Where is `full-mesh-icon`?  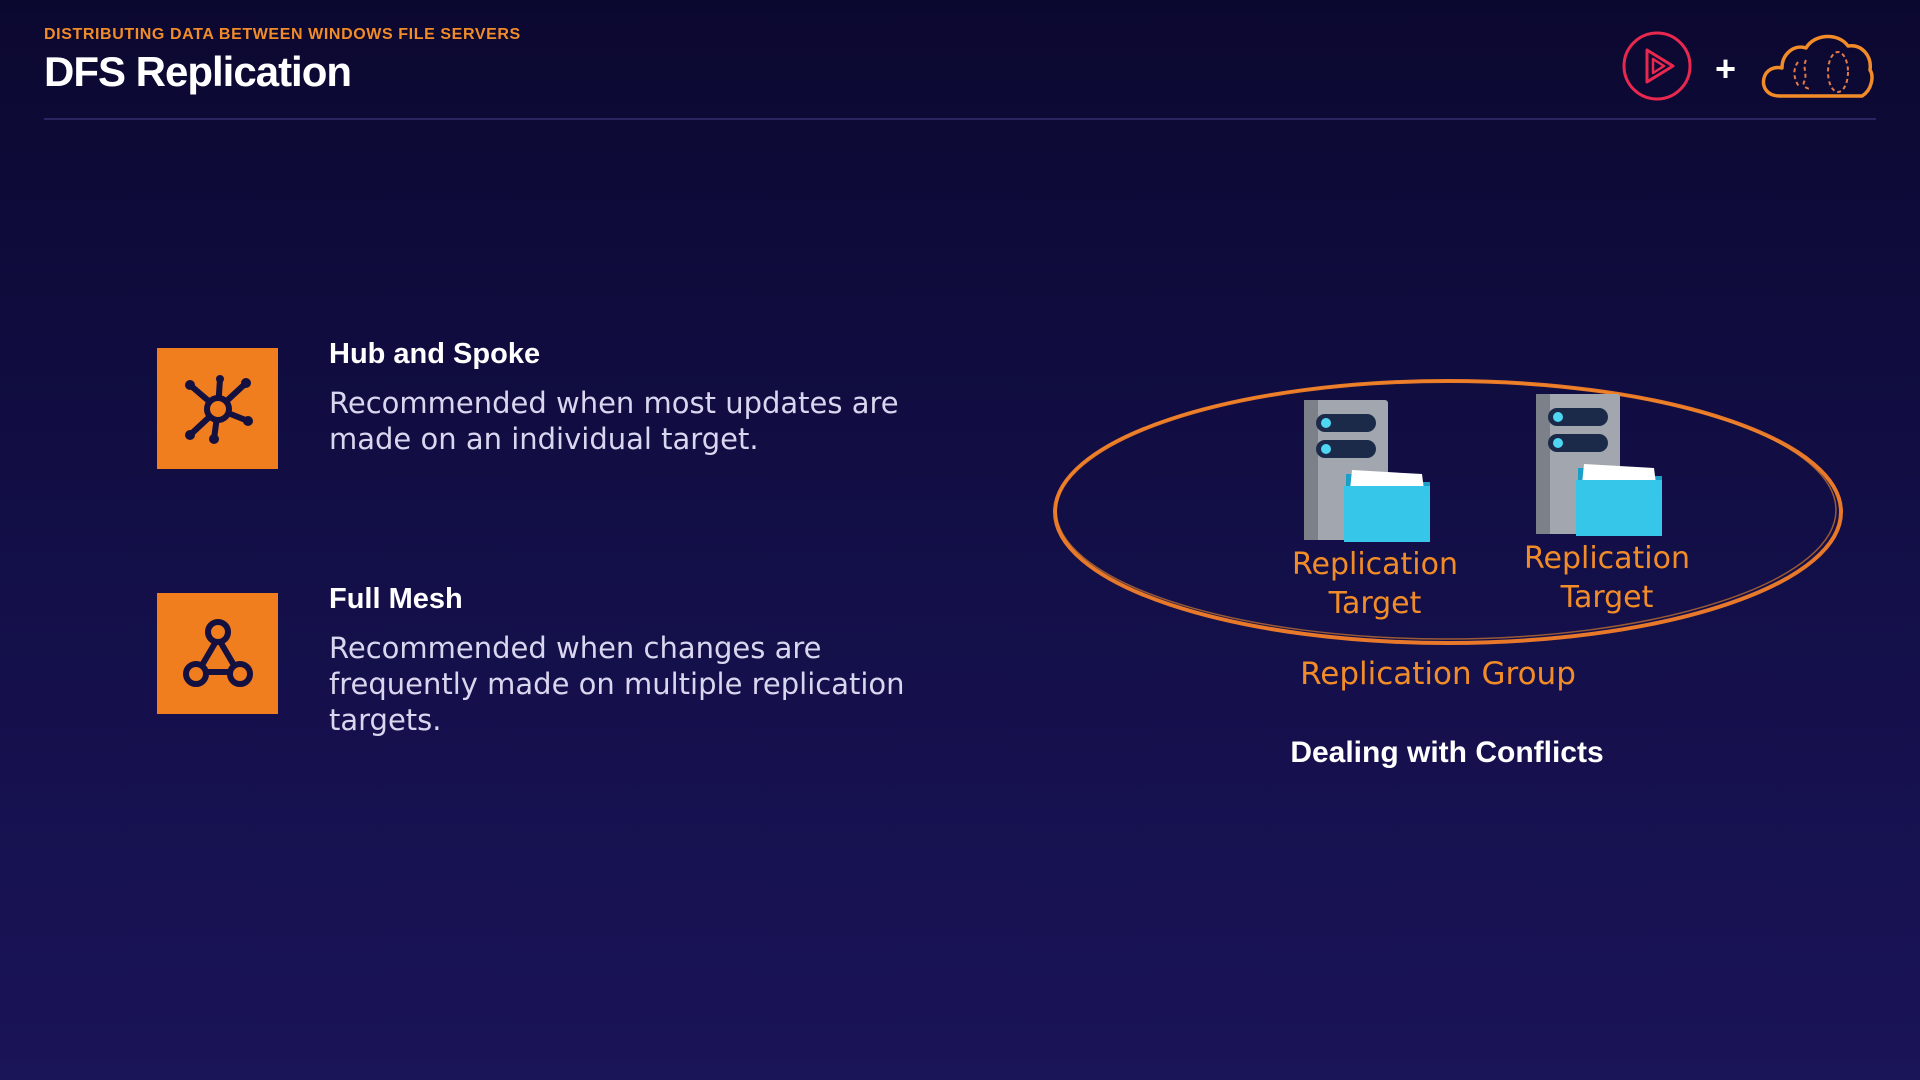
full-mesh-icon is located at coordinates (217, 653).